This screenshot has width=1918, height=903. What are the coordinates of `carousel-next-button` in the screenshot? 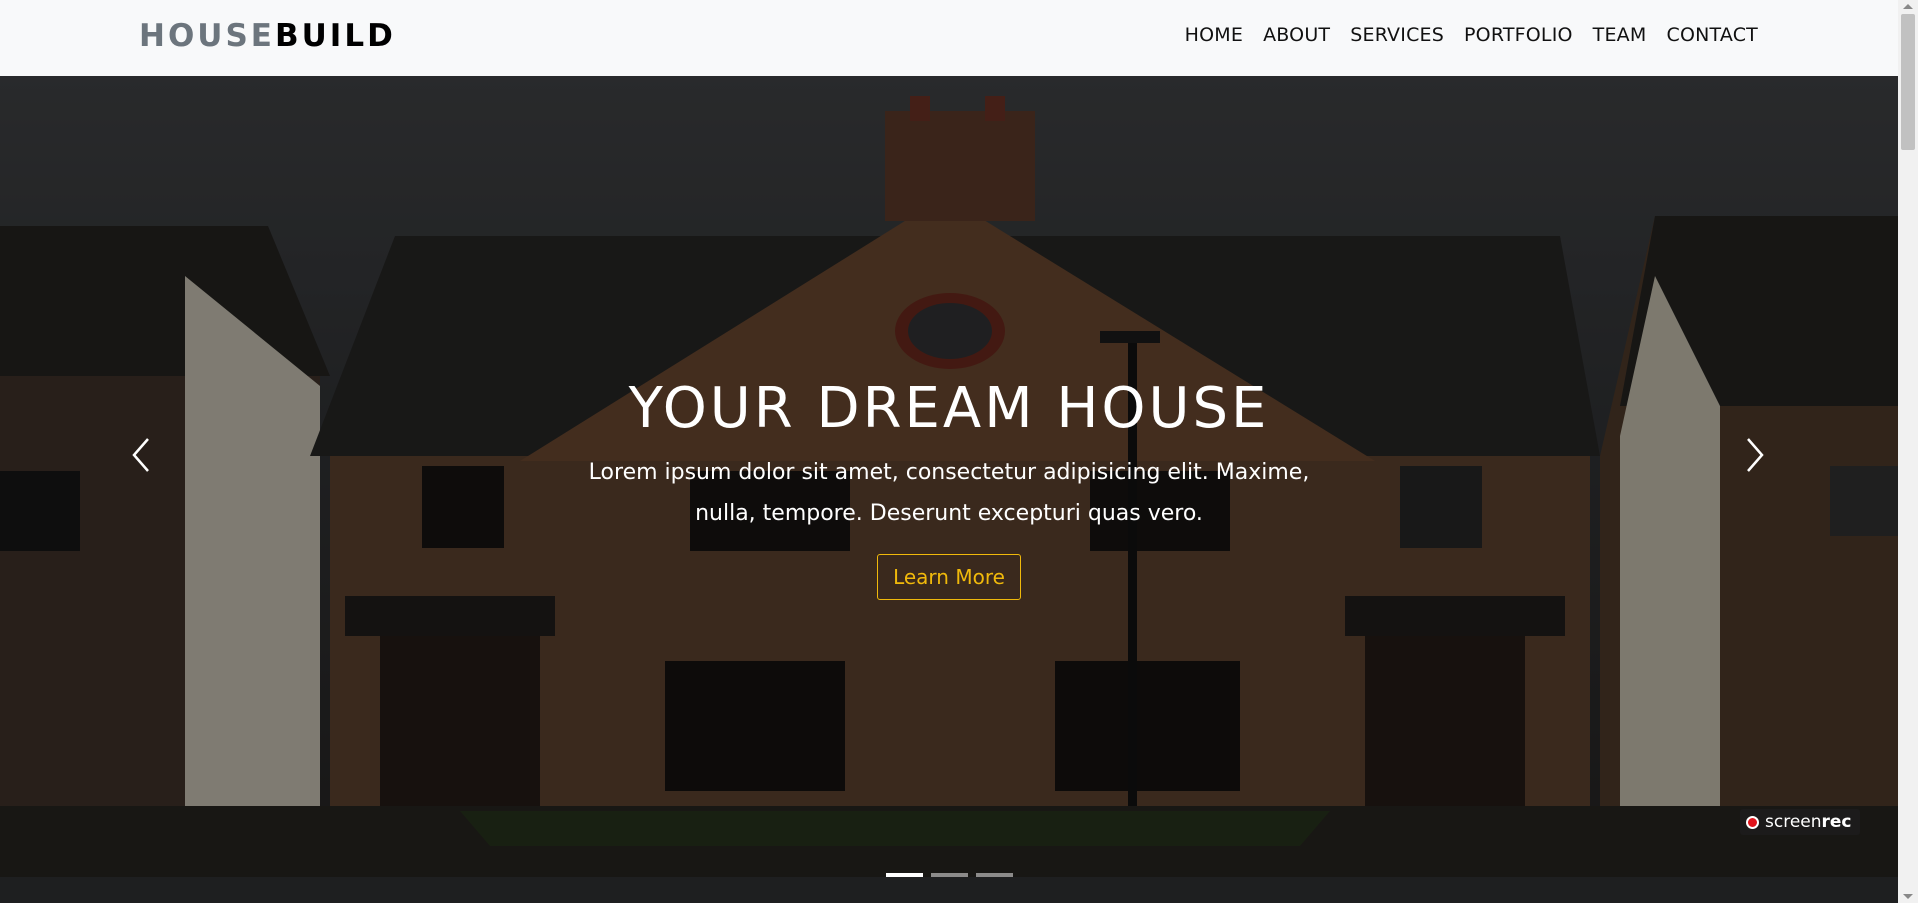 It's located at (1755, 455).